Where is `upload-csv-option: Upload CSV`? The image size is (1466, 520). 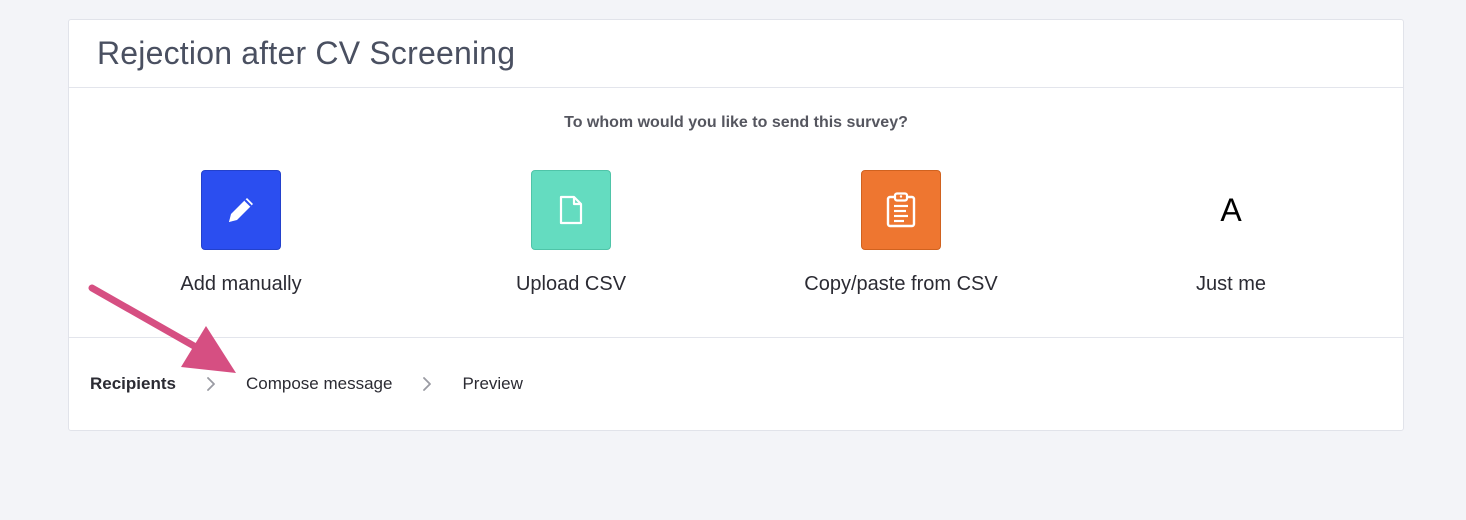 upload-csv-option: Upload CSV is located at coordinates (571, 233).